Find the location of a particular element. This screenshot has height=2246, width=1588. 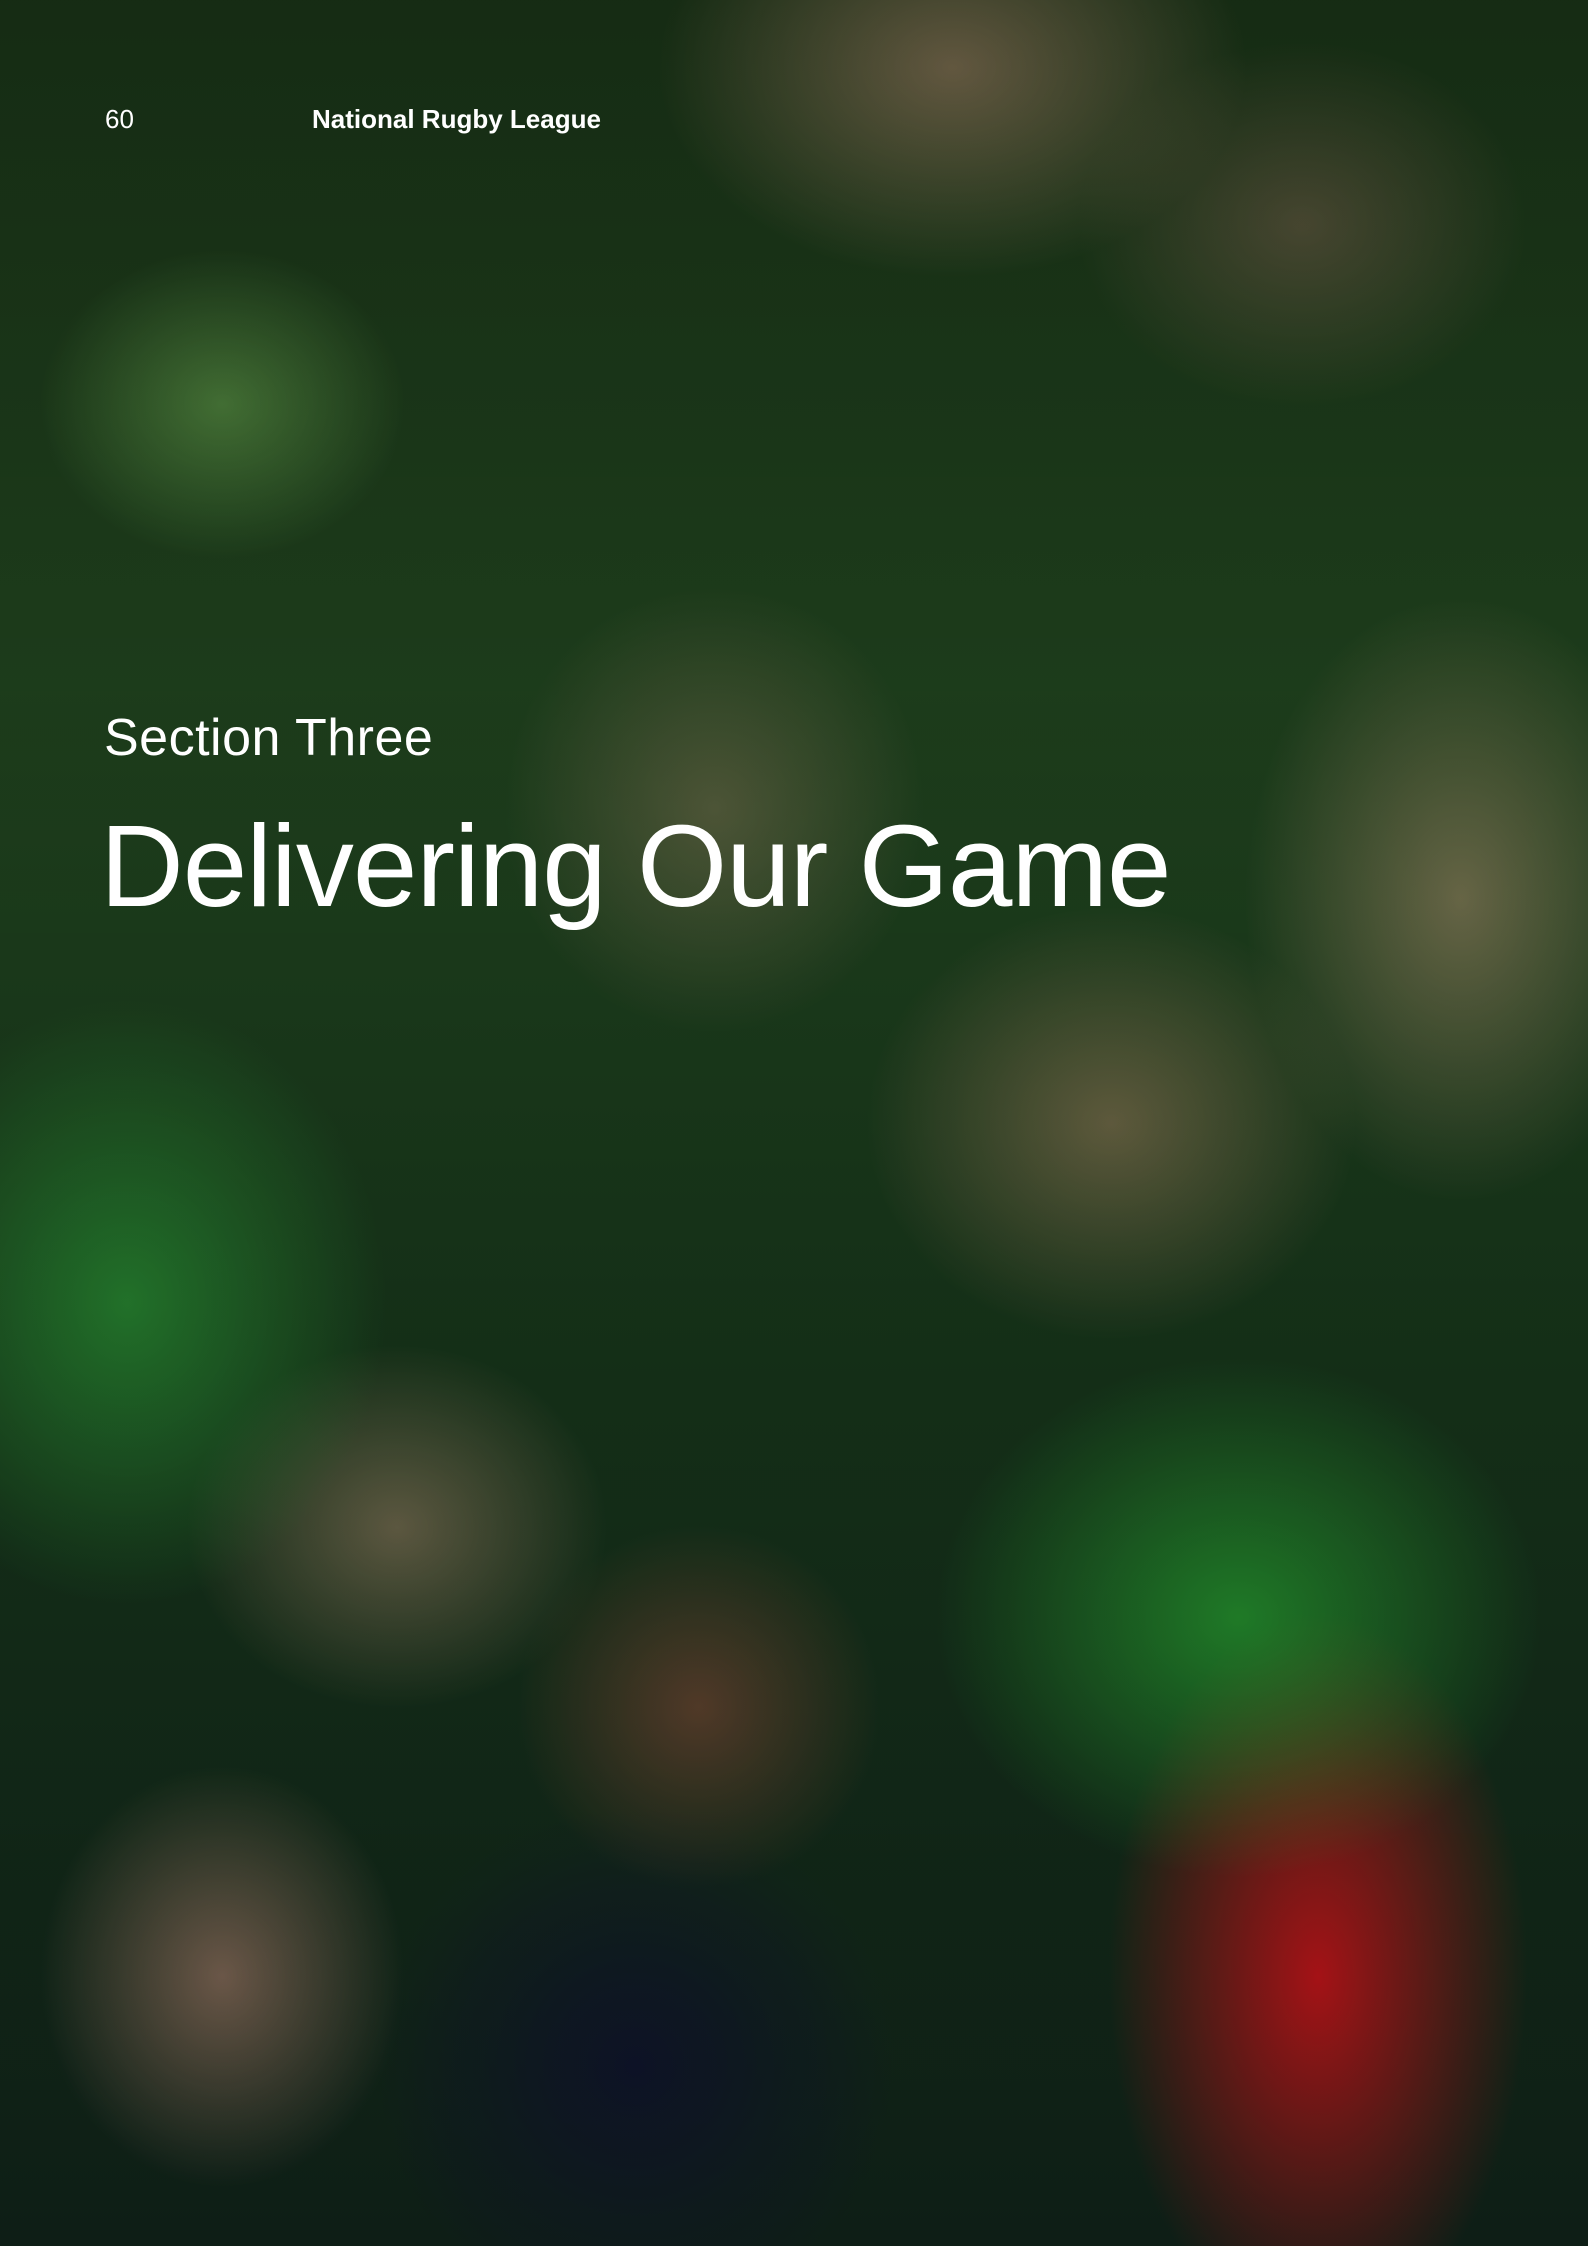

section-label: Section Three is located at coordinates (269, 738).